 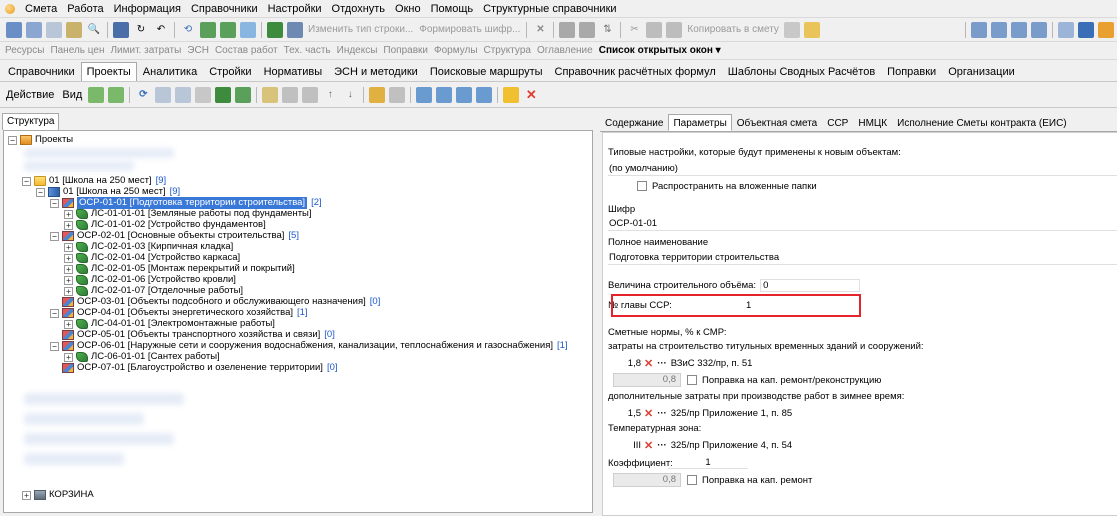 What do you see at coordinates (1018, 29) in the screenshot?
I see `align-right-icon` at bounding box center [1018, 29].